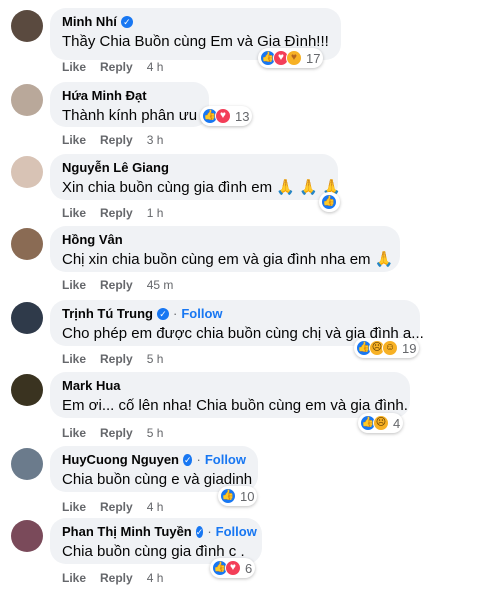  I want to click on reaction-count: 13, so click(242, 116).